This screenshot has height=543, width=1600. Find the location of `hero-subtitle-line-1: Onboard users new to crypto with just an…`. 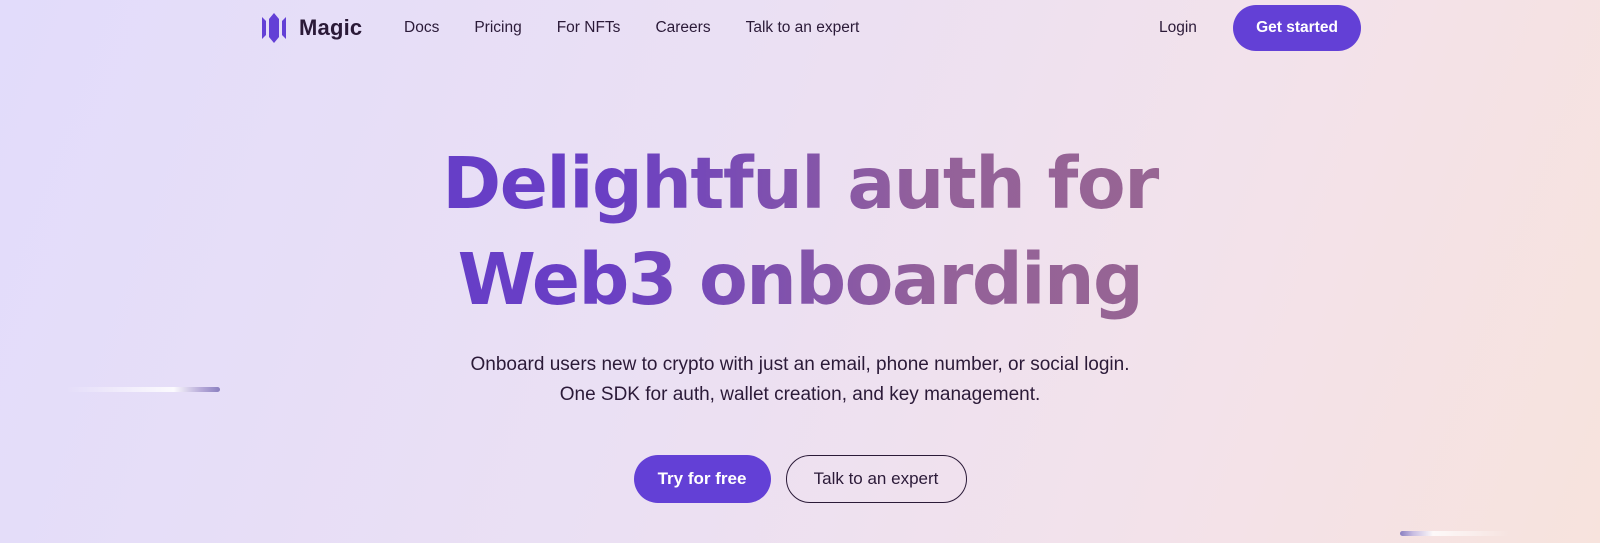

hero-subtitle-line-1: Onboard users new to crypto with just an… is located at coordinates (800, 364).